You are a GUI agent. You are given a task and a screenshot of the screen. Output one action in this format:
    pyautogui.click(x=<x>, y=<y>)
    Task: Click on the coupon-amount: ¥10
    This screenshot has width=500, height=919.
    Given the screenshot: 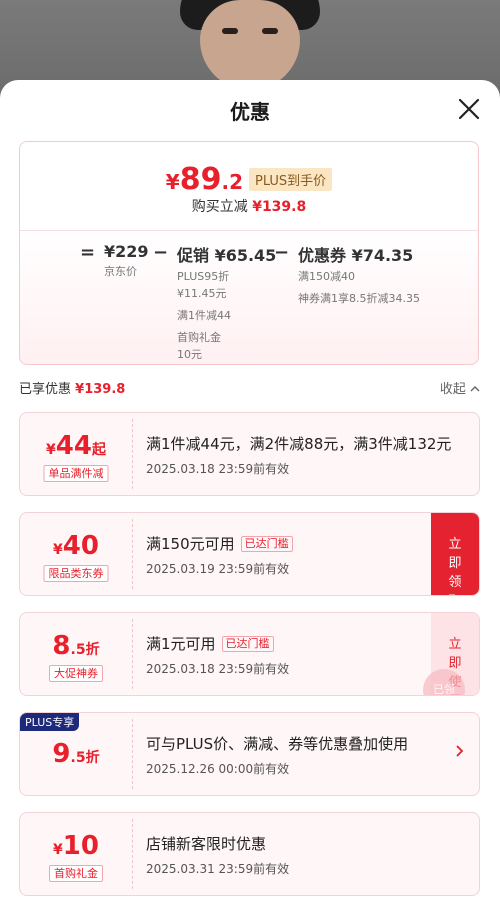 What is the action you would take?
    pyautogui.click(x=76, y=846)
    